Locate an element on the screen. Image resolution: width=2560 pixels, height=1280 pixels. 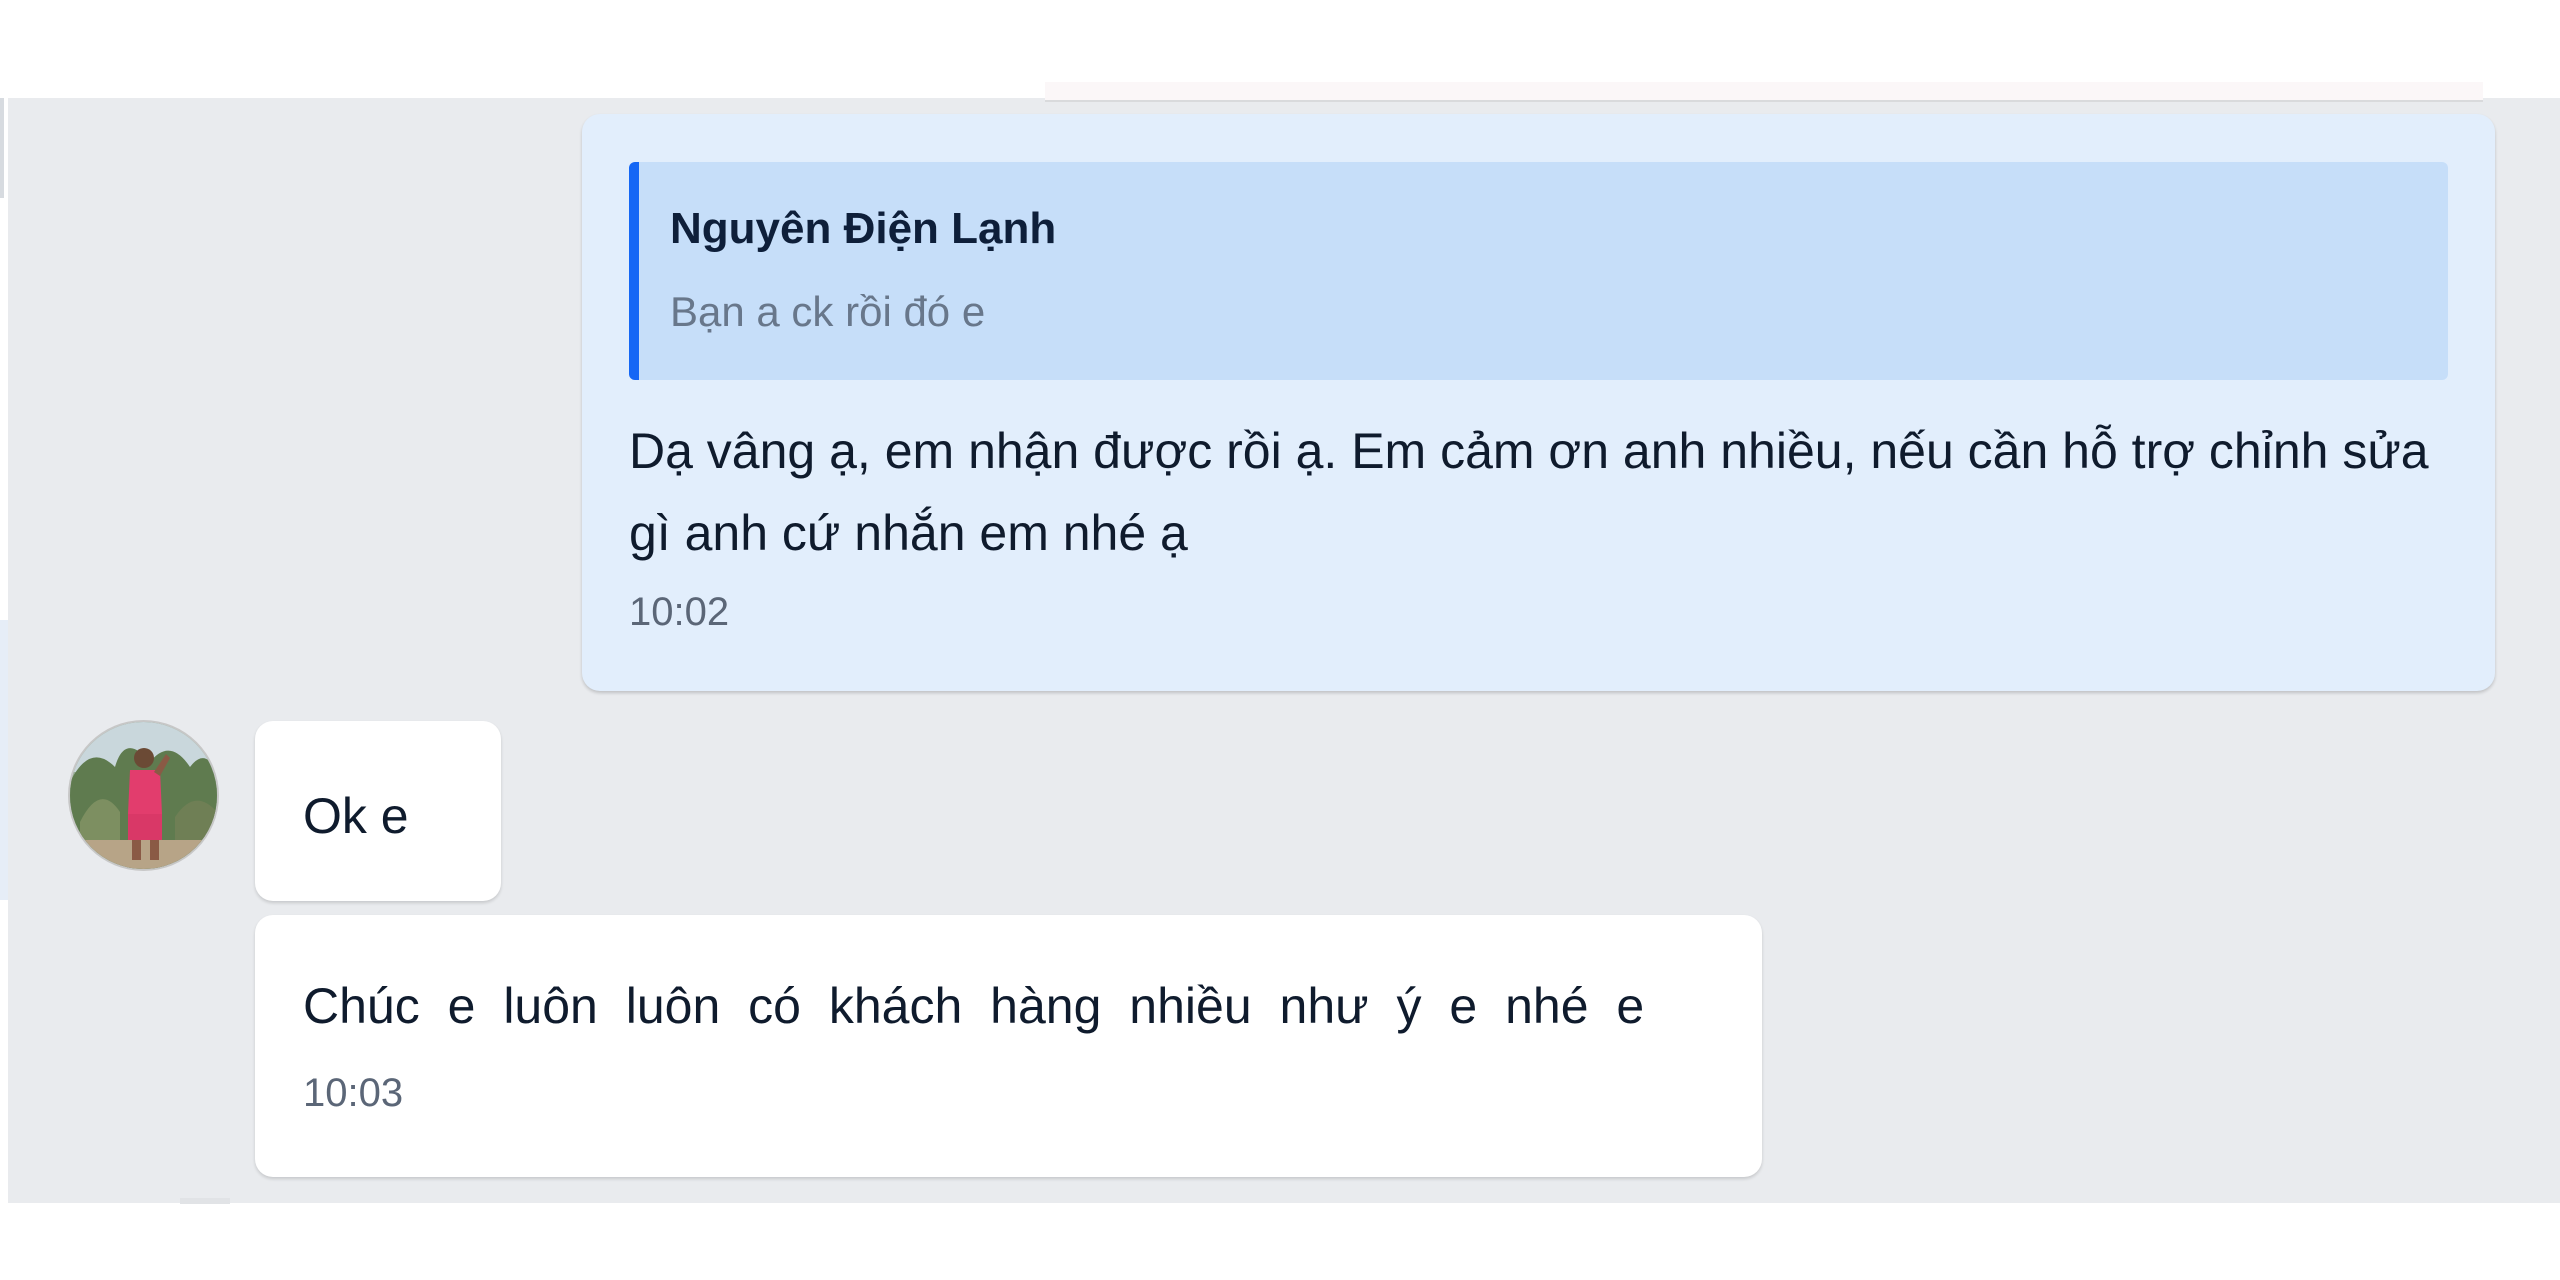
bottom-edge-mark is located at coordinates (205, 1201).